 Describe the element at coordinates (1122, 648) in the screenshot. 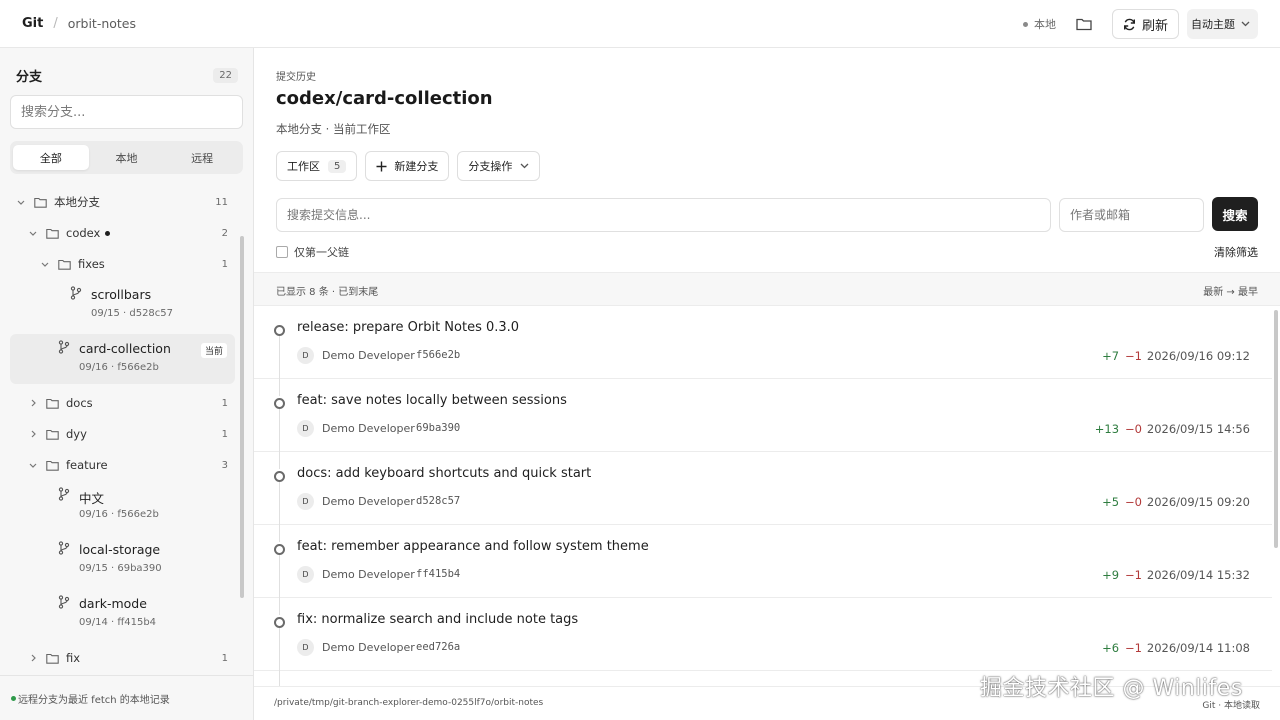

I see `commit-stats: +6 −1` at that location.